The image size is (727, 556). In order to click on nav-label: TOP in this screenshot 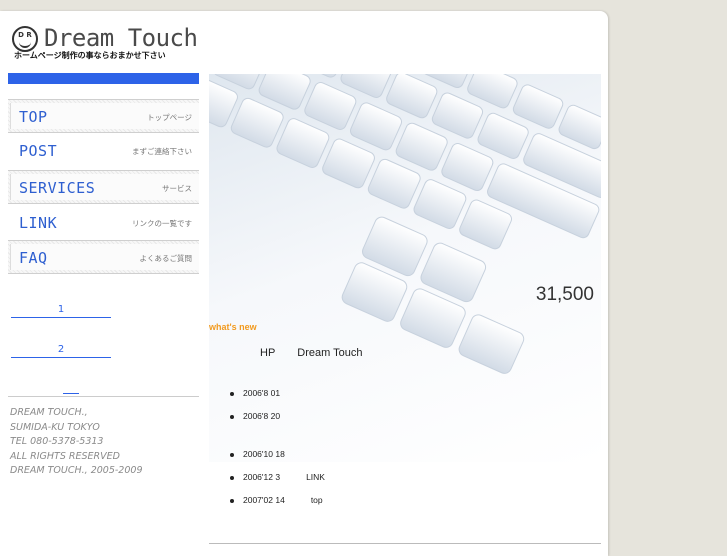, I will do `click(33, 117)`.